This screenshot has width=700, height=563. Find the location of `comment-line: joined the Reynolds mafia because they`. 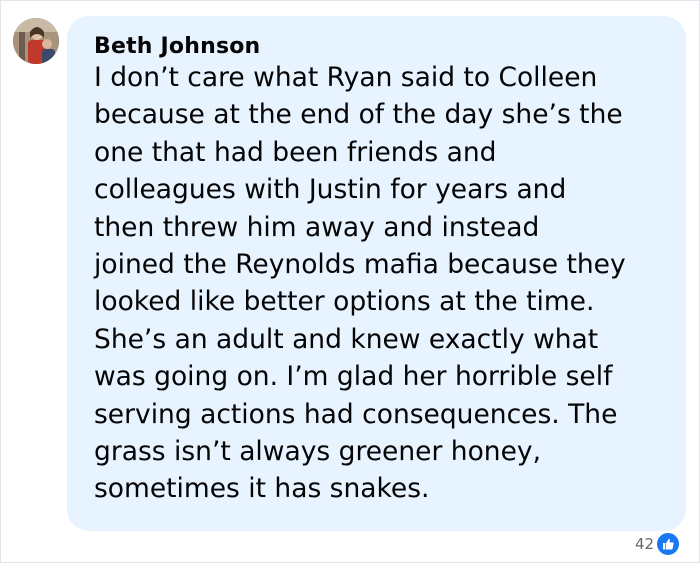

comment-line: joined the Reynolds mafia because they is located at coordinates (360, 265).